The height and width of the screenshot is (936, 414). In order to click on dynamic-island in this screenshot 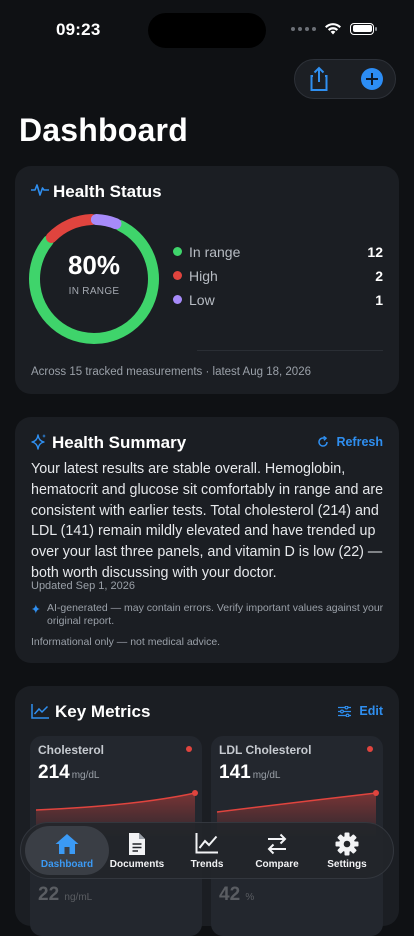, I will do `click(207, 30)`.